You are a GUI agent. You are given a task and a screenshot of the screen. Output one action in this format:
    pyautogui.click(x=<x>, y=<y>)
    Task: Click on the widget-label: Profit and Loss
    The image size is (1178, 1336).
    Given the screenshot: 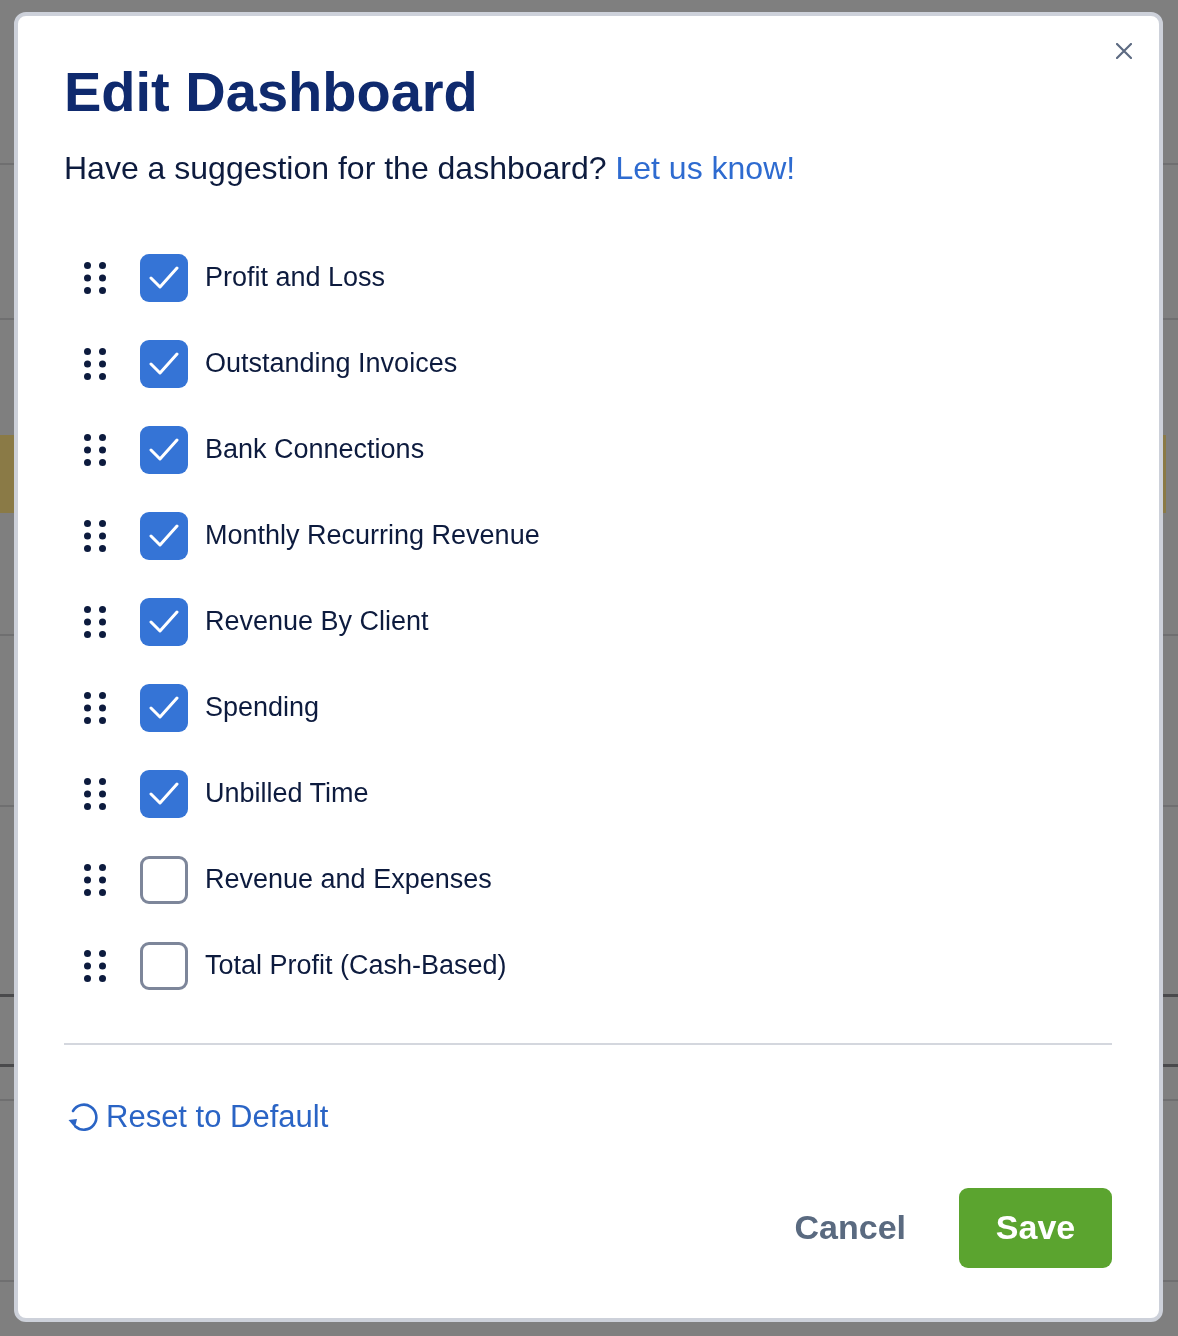 What is the action you would take?
    pyautogui.click(x=295, y=278)
    